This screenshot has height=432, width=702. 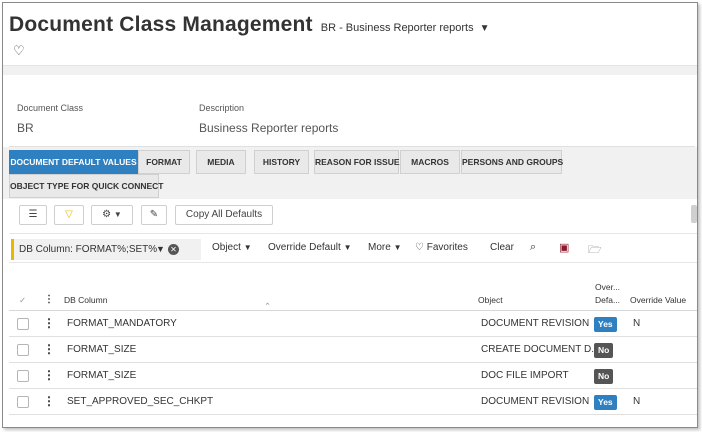 What do you see at coordinates (447, 247) in the screenshot?
I see `favorites-label: Favorites` at bounding box center [447, 247].